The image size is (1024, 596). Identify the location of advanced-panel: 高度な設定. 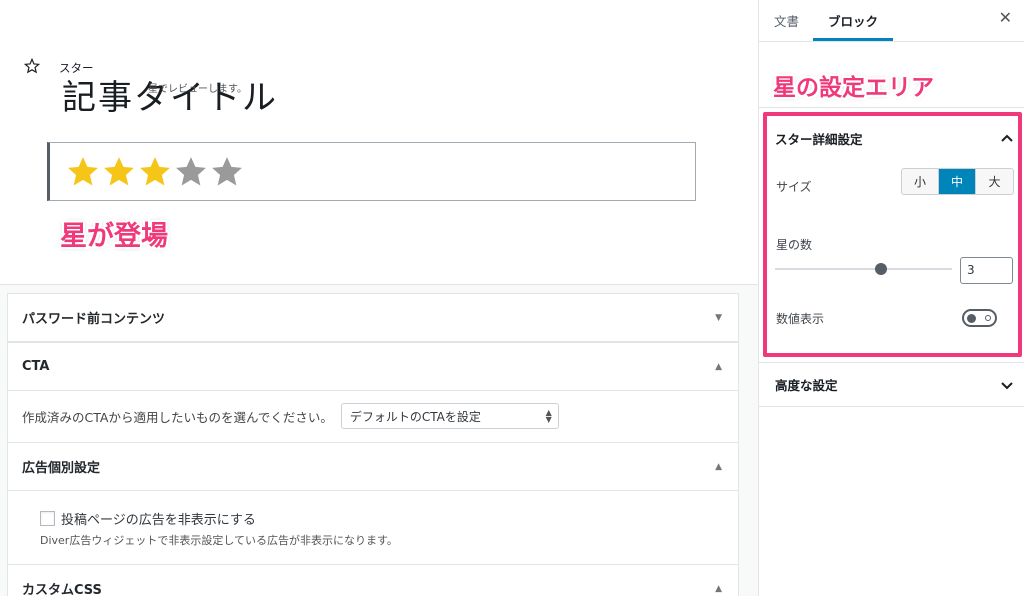
(891, 385).